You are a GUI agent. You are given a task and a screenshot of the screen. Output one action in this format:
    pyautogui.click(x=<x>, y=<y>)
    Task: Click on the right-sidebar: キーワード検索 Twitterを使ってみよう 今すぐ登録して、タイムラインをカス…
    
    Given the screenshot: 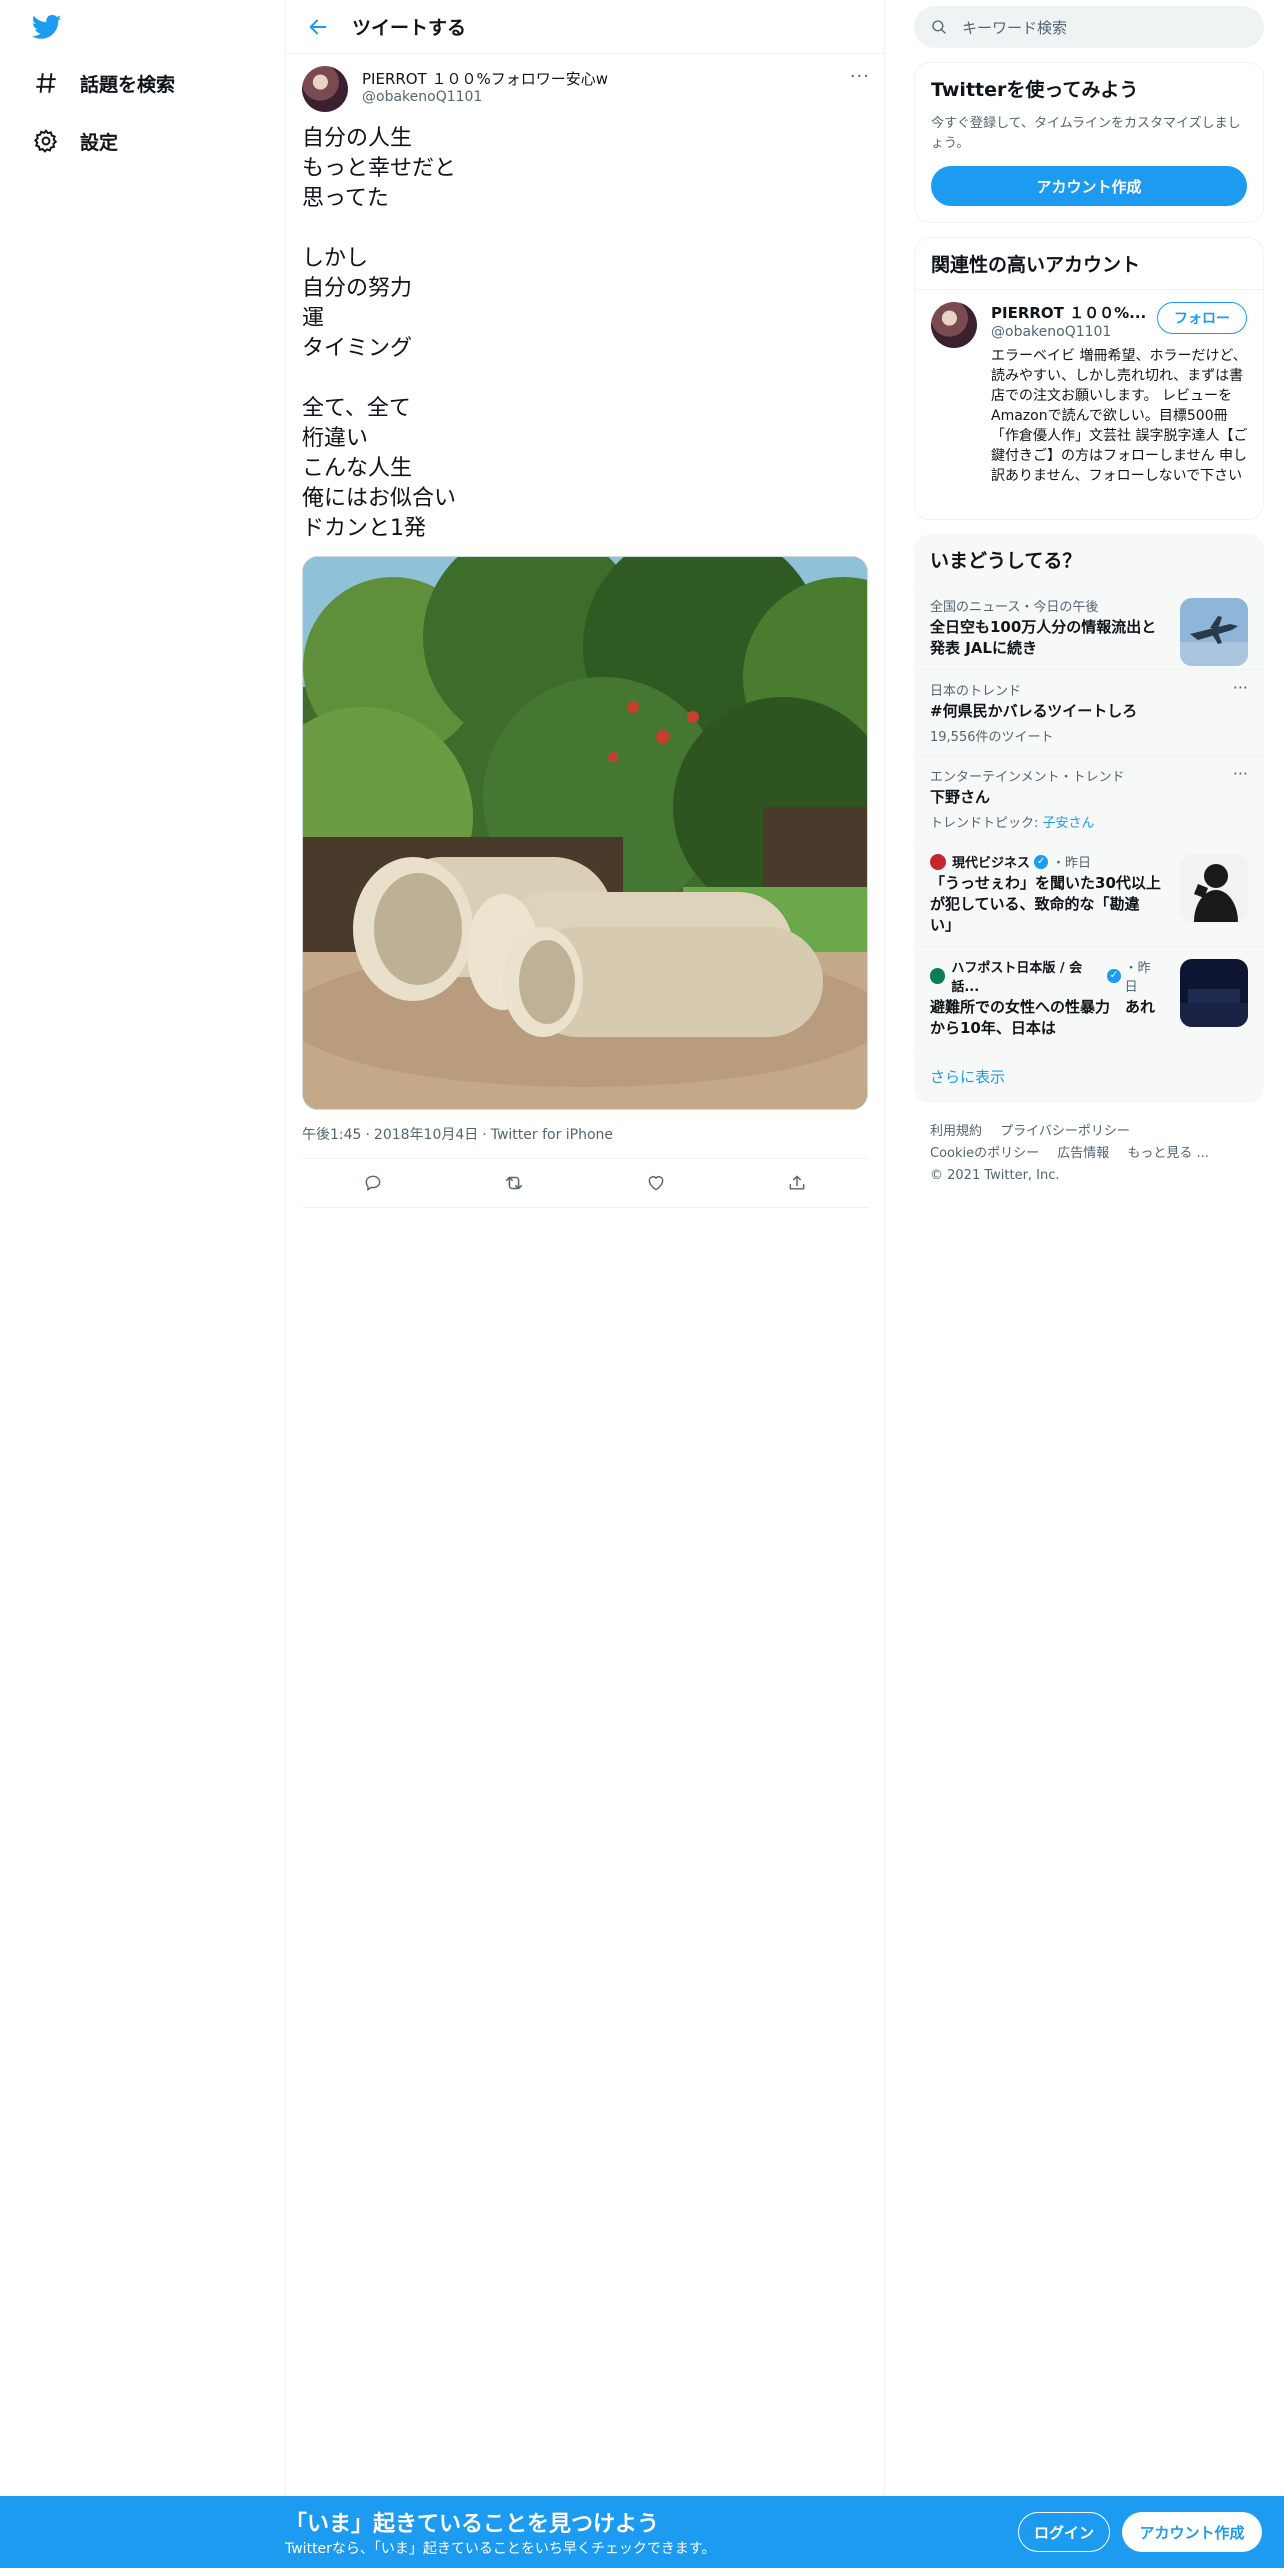 What is the action you would take?
    pyautogui.click(x=1089, y=593)
    